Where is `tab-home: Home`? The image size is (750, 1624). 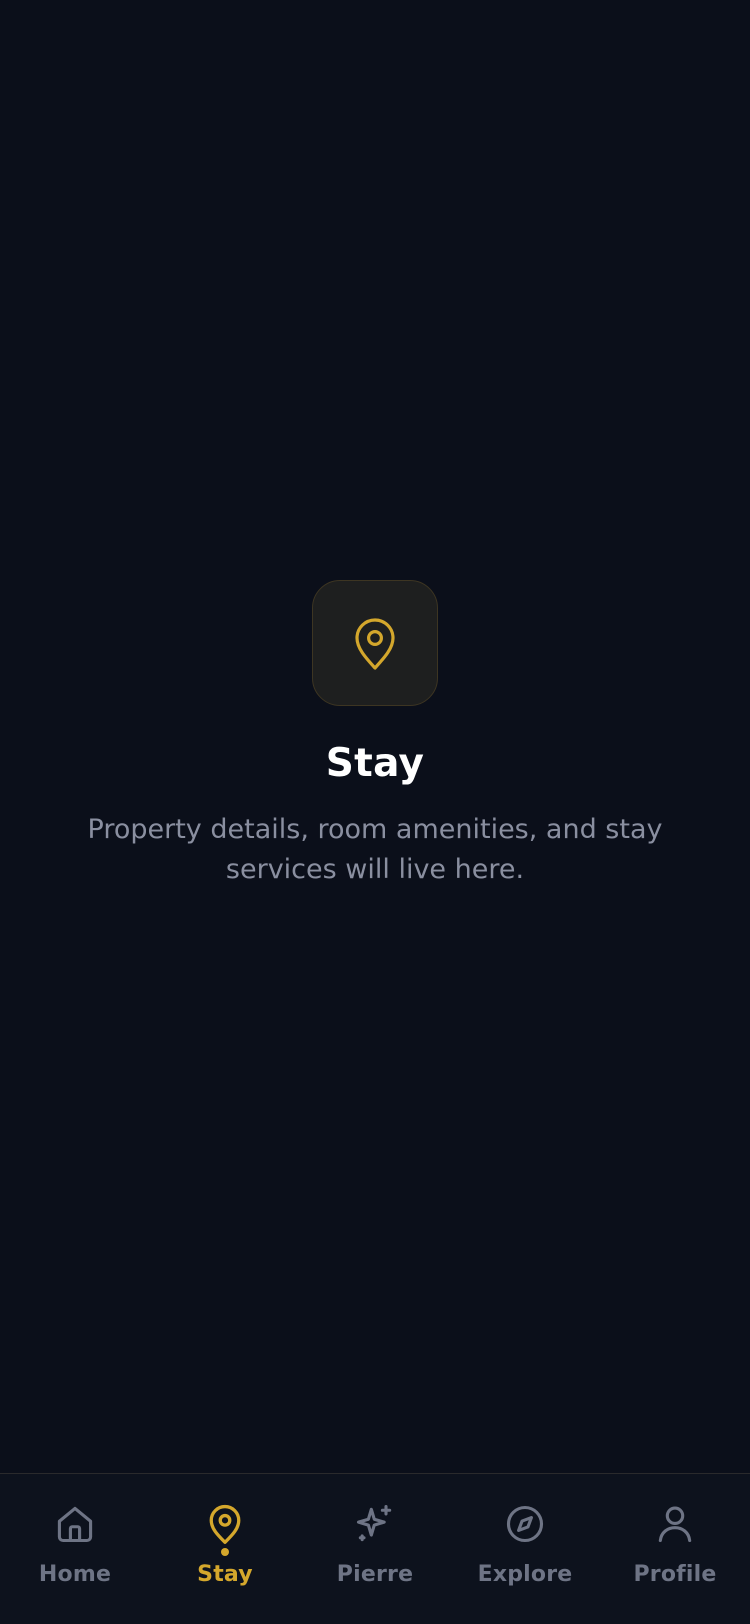
tab-home: Home is located at coordinates (75, 1549).